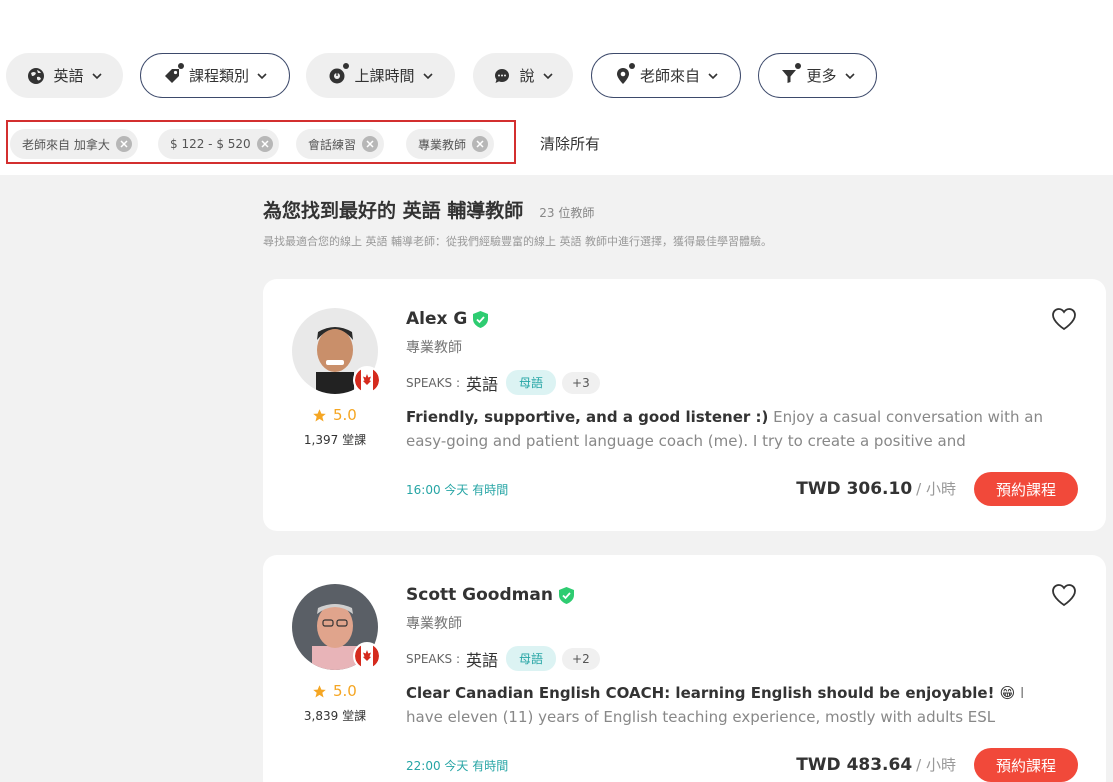 The image size is (1113, 782). What do you see at coordinates (210, 144) in the screenshot?
I see `chip-label: $ 122 - $ 520` at bounding box center [210, 144].